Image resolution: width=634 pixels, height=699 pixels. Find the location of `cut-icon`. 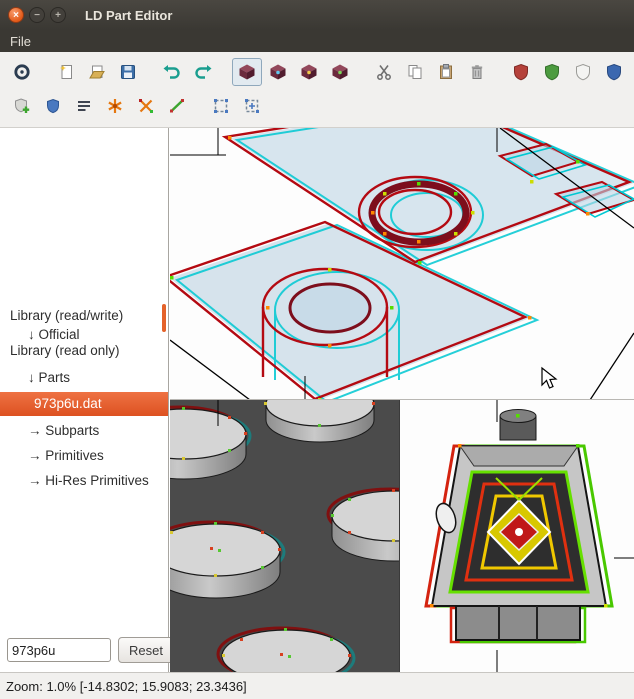

cut-icon is located at coordinates (384, 72).